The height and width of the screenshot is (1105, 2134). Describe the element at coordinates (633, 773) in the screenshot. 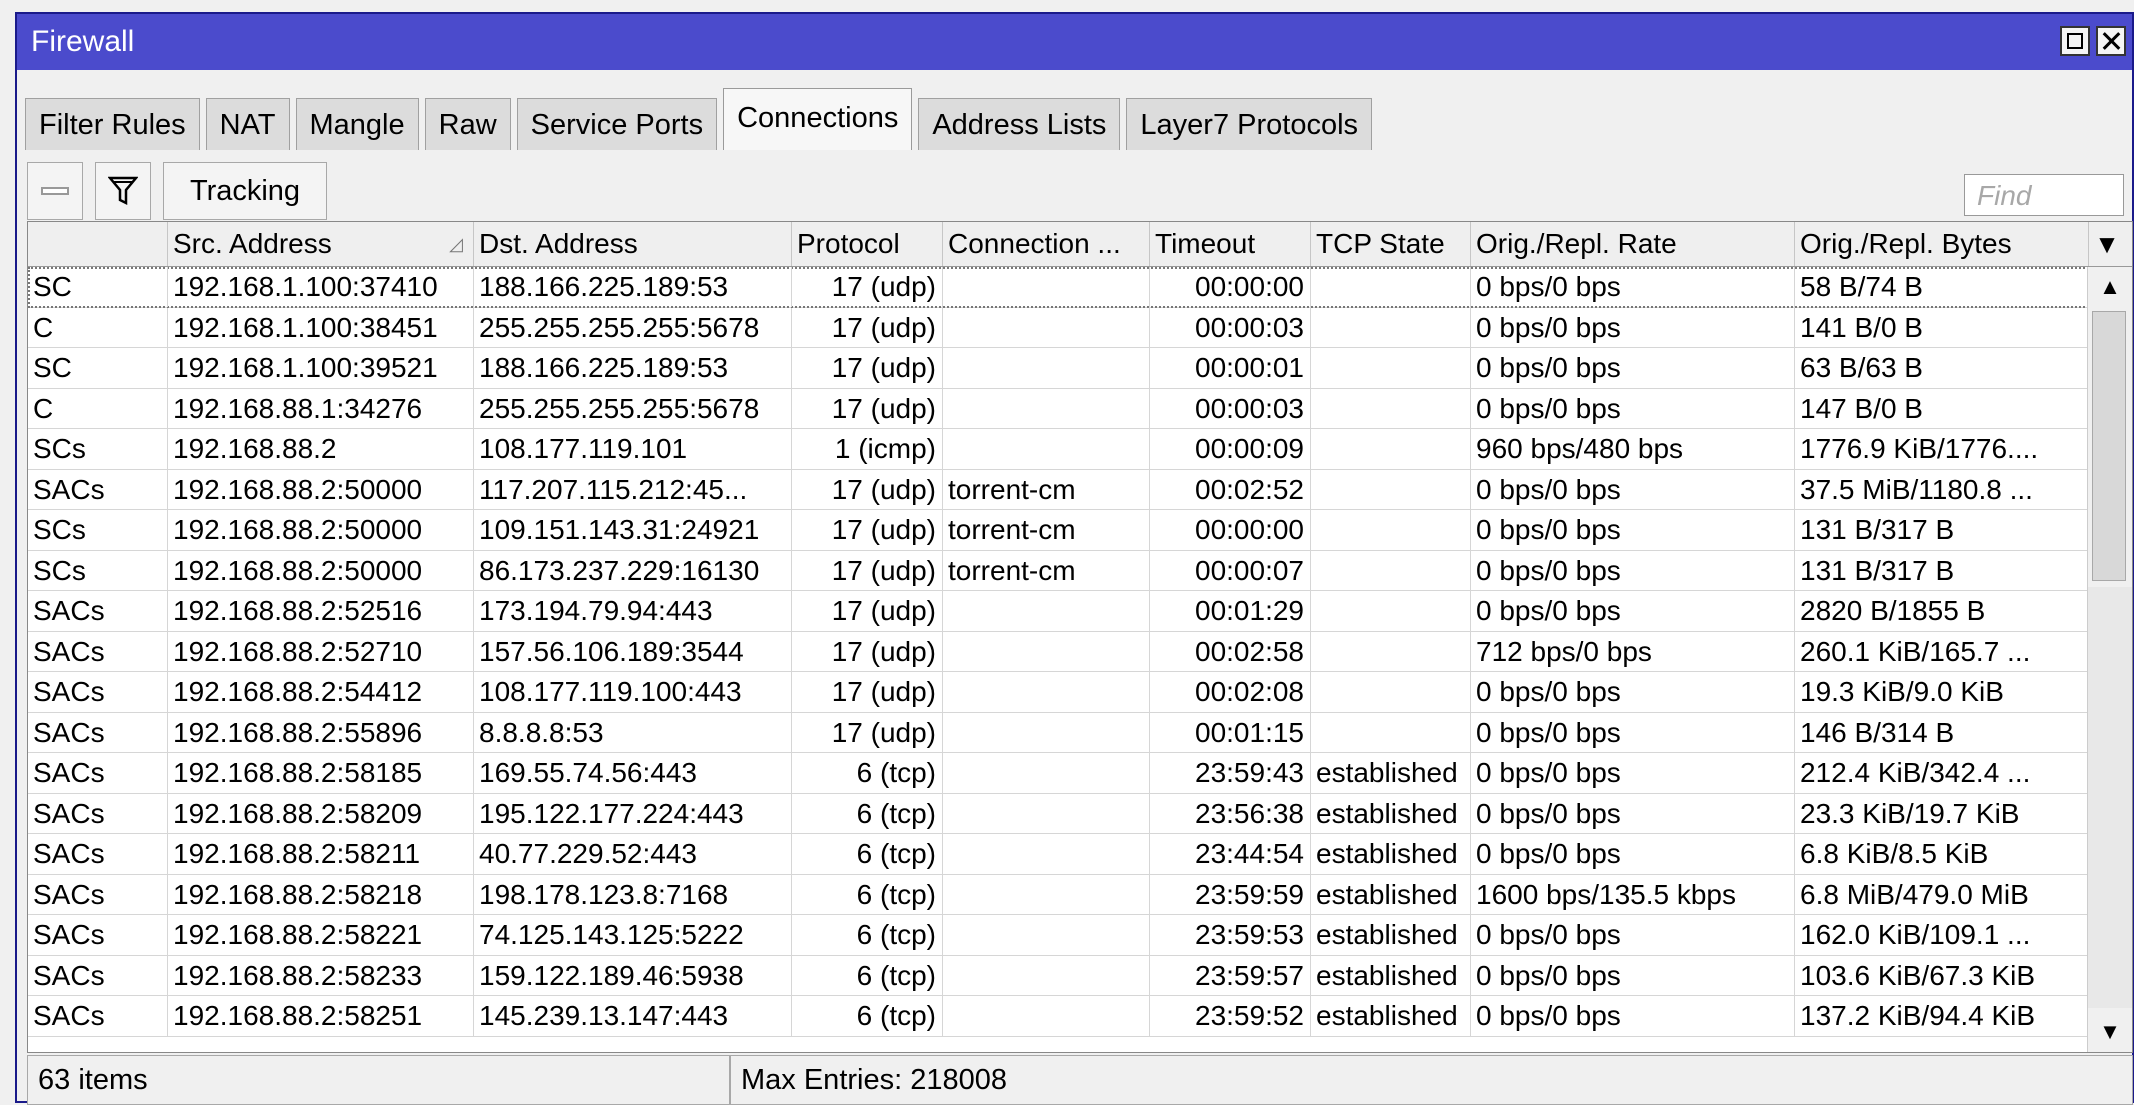

I see `cell-dst-address: 169.55.74.56:443` at that location.